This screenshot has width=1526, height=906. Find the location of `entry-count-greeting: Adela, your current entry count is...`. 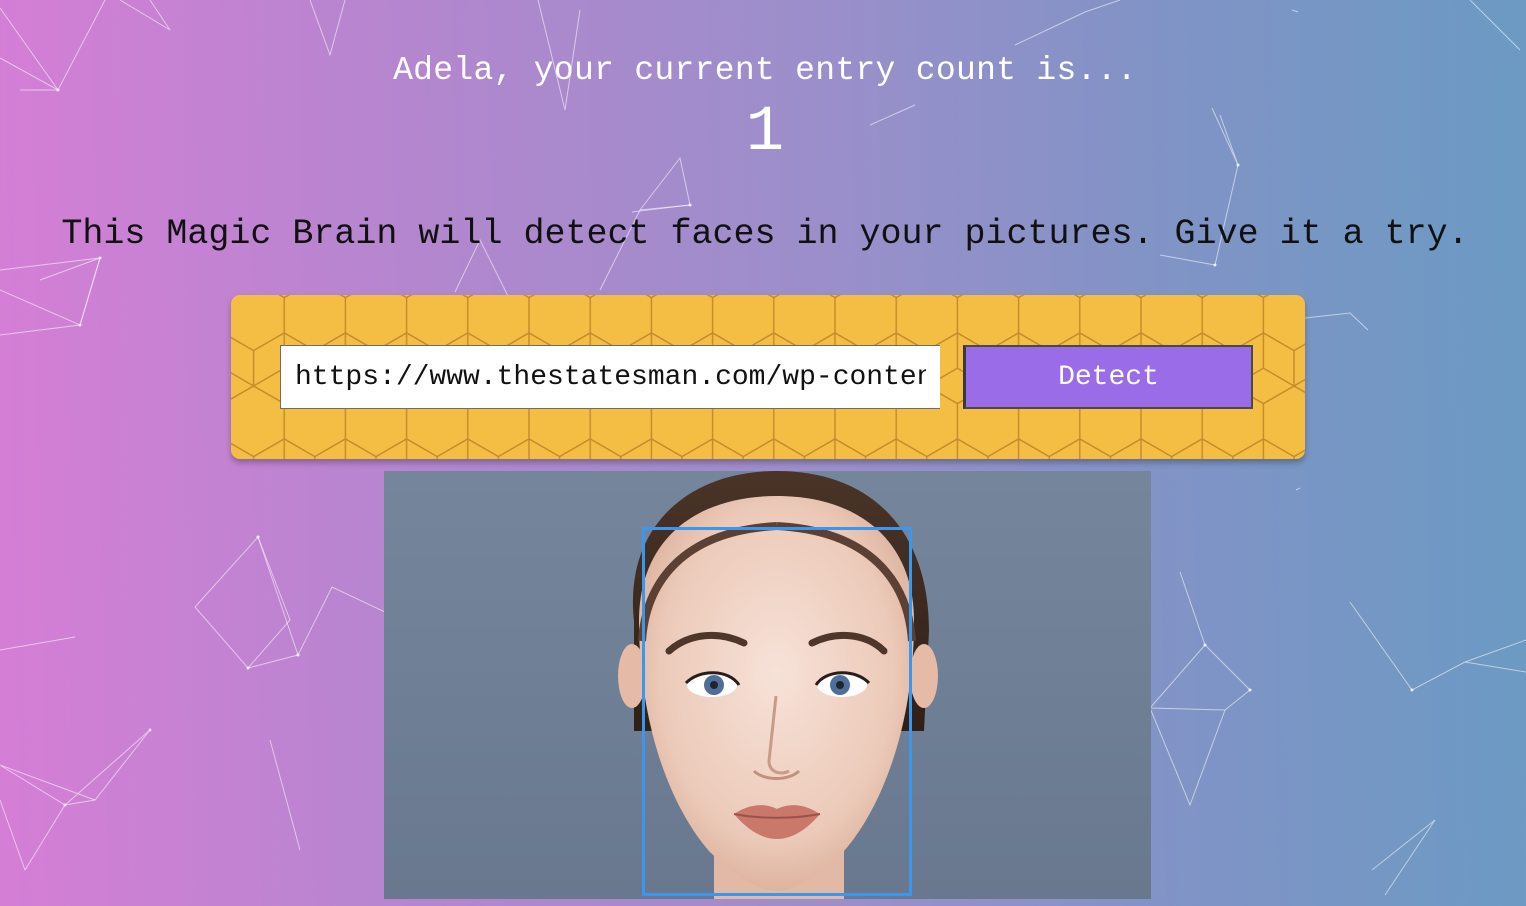

entry-count-greeting: Adela, your current entry count is... is located at coordinates (765, 70).